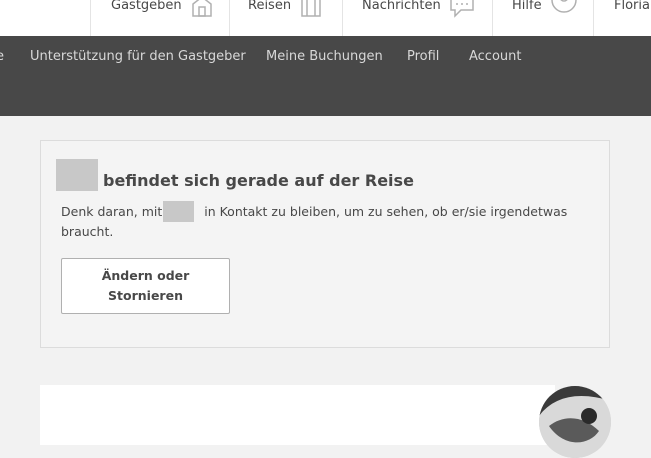  I want to click on chat-icon, so click(462, 11).